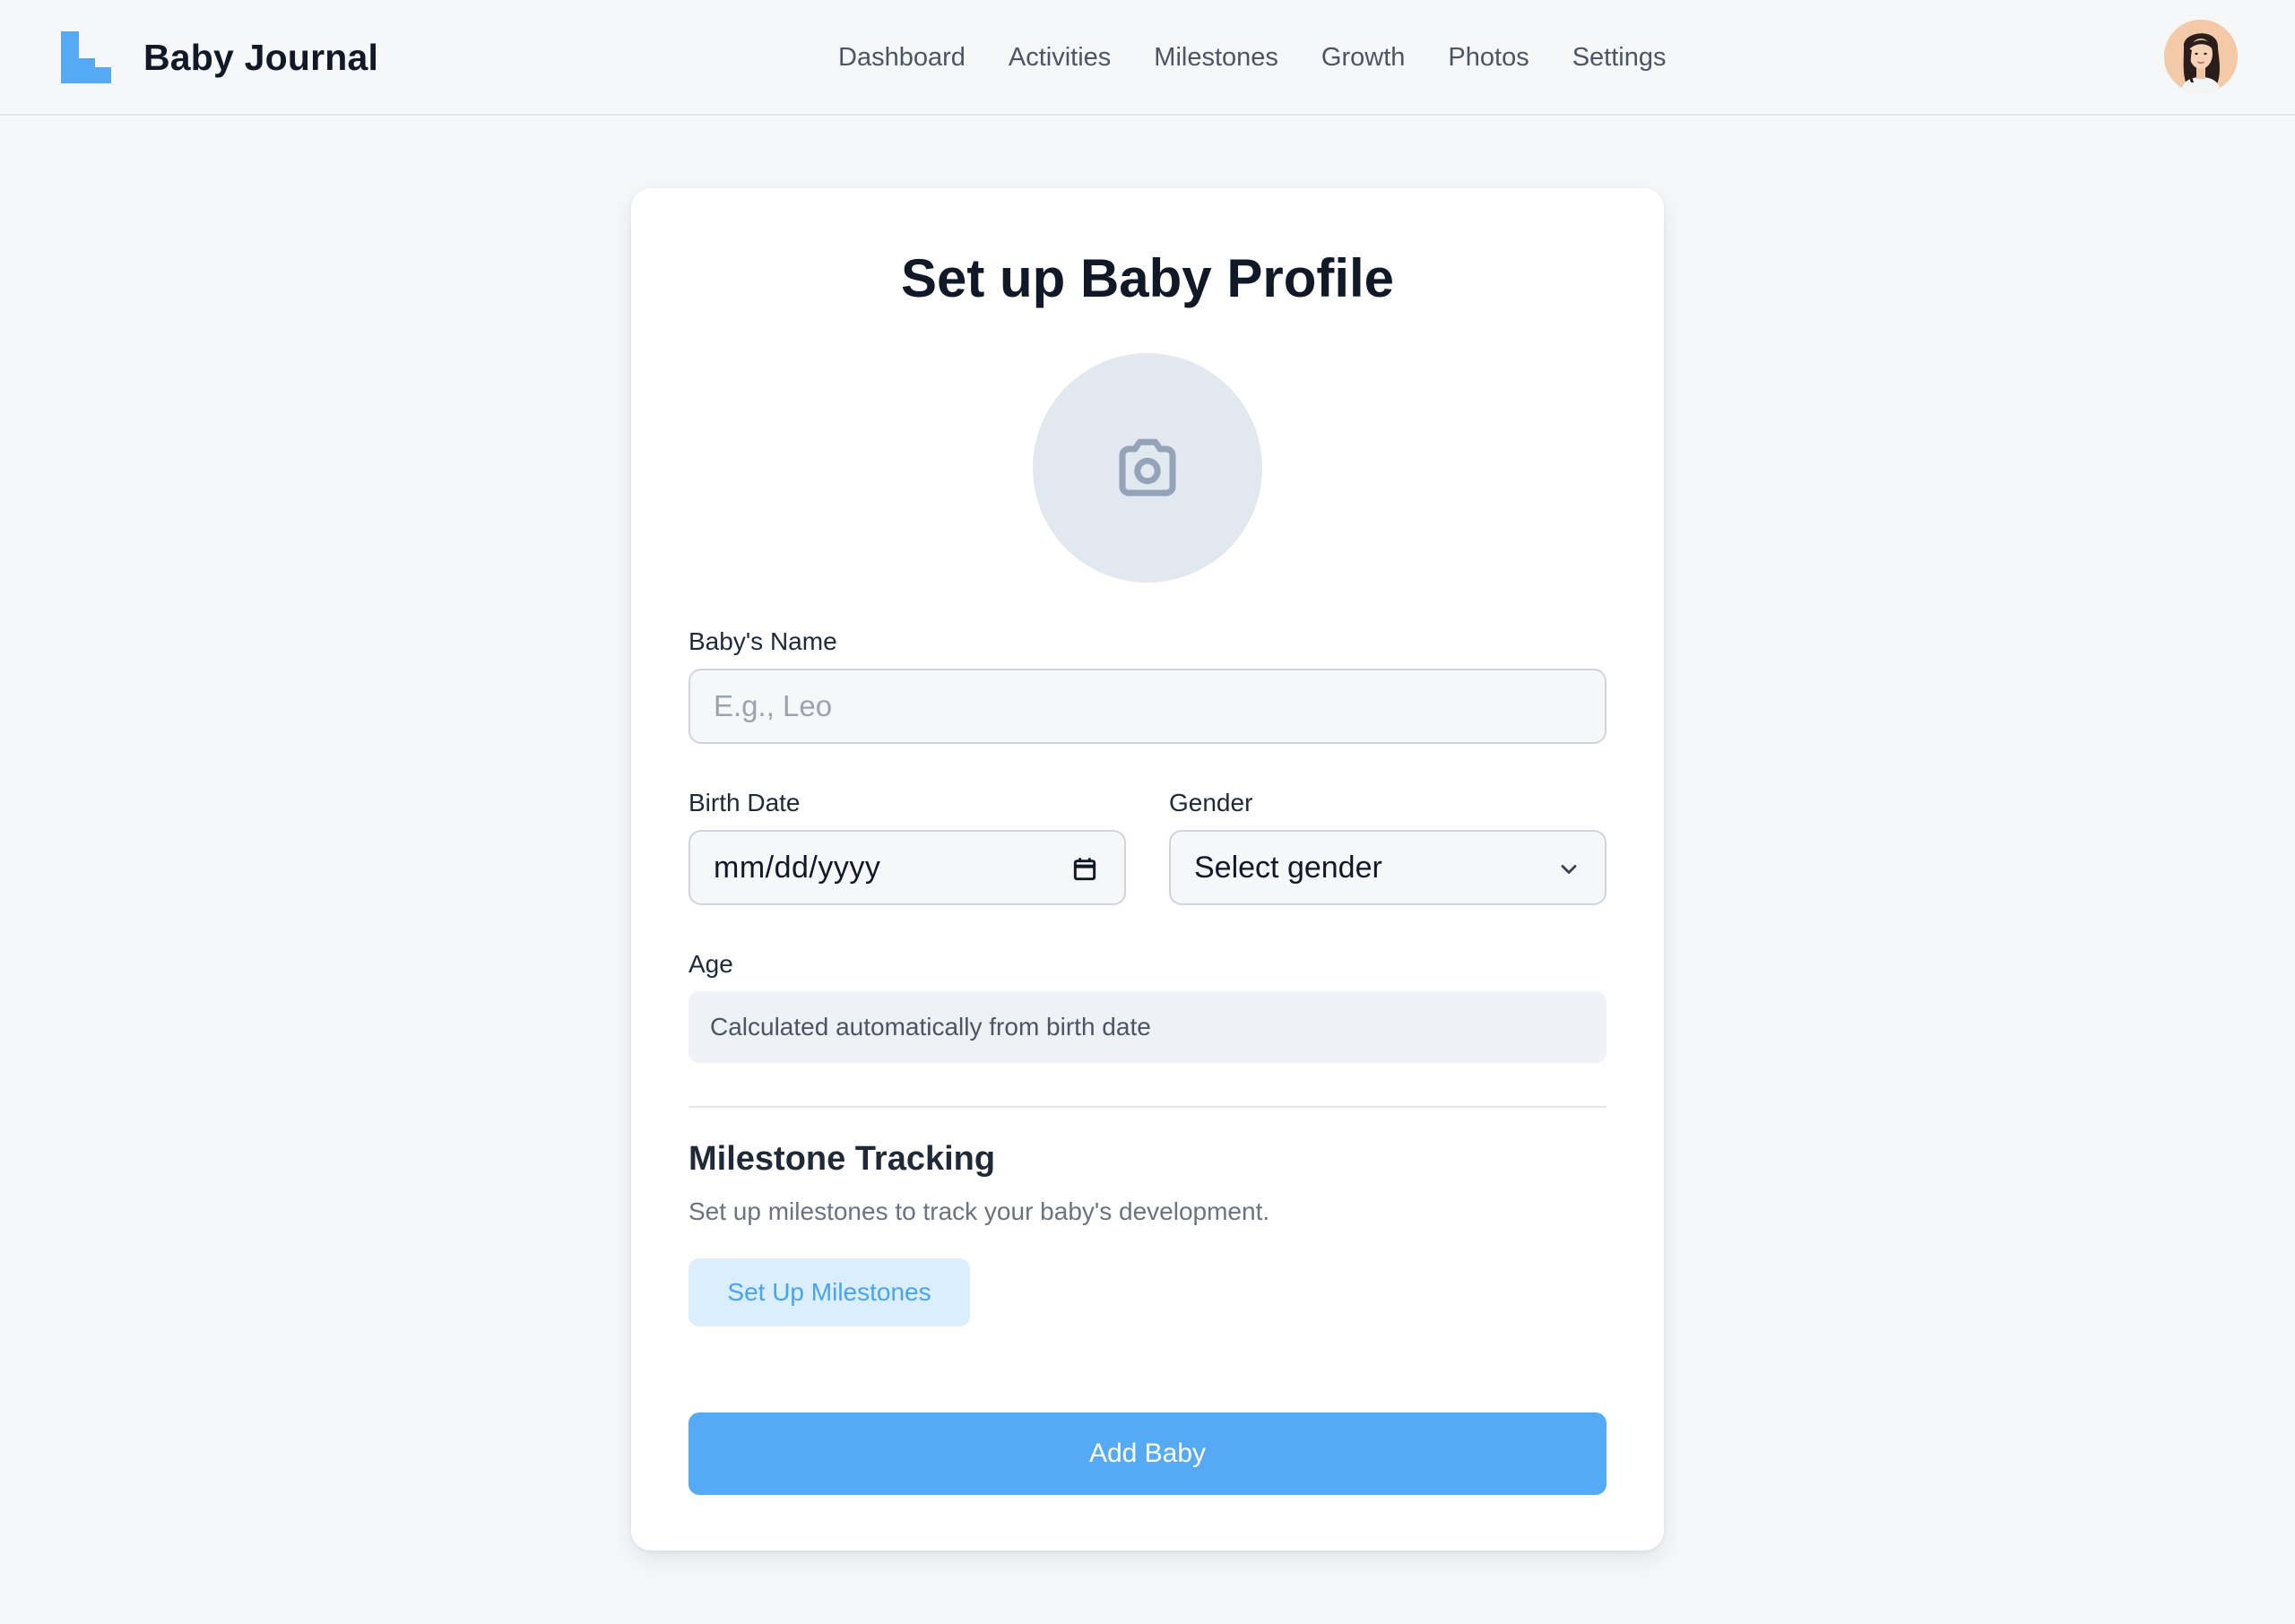  What do you see at coordinates (1288, 867) in the screenshot?
I see `gender-selected-value: Select gender` at bounding box center [1288, 867].